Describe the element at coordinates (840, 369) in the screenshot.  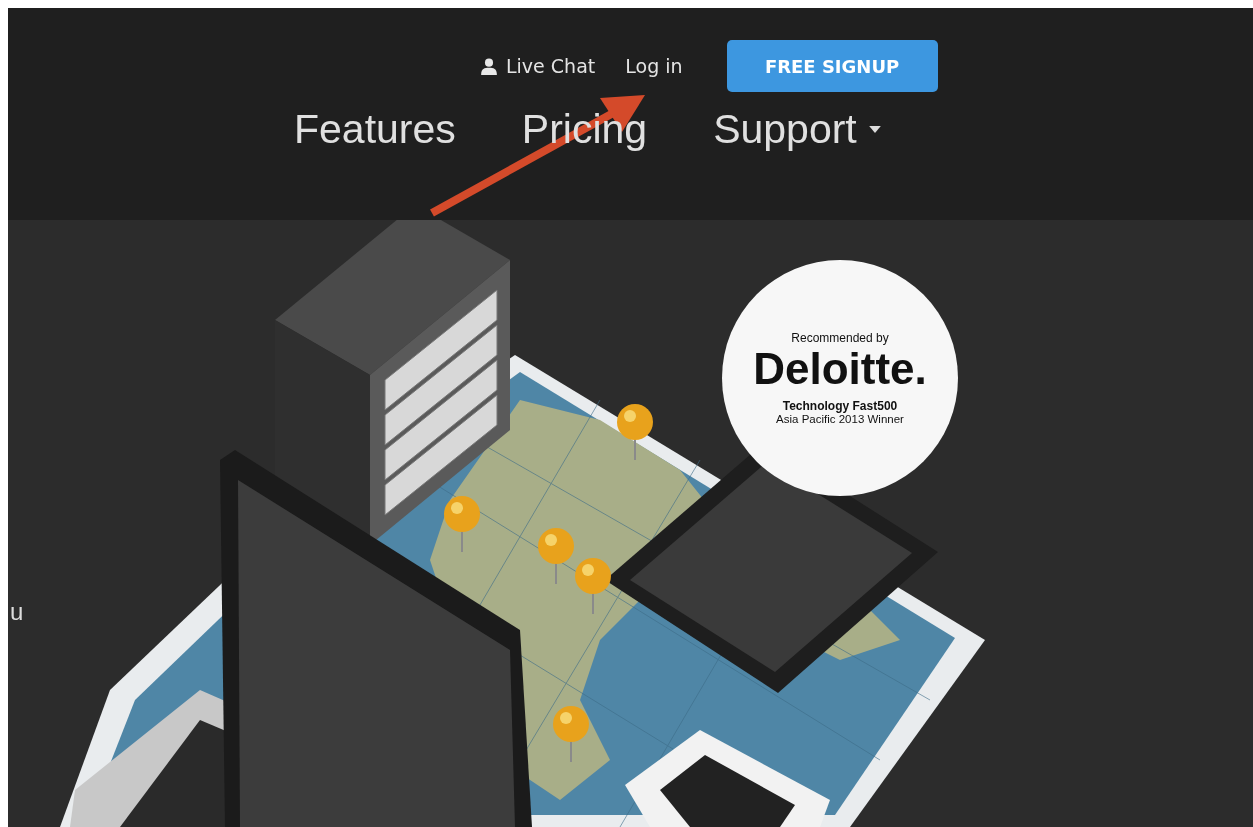
I see `badge-brand: Deloitte.` at that location.